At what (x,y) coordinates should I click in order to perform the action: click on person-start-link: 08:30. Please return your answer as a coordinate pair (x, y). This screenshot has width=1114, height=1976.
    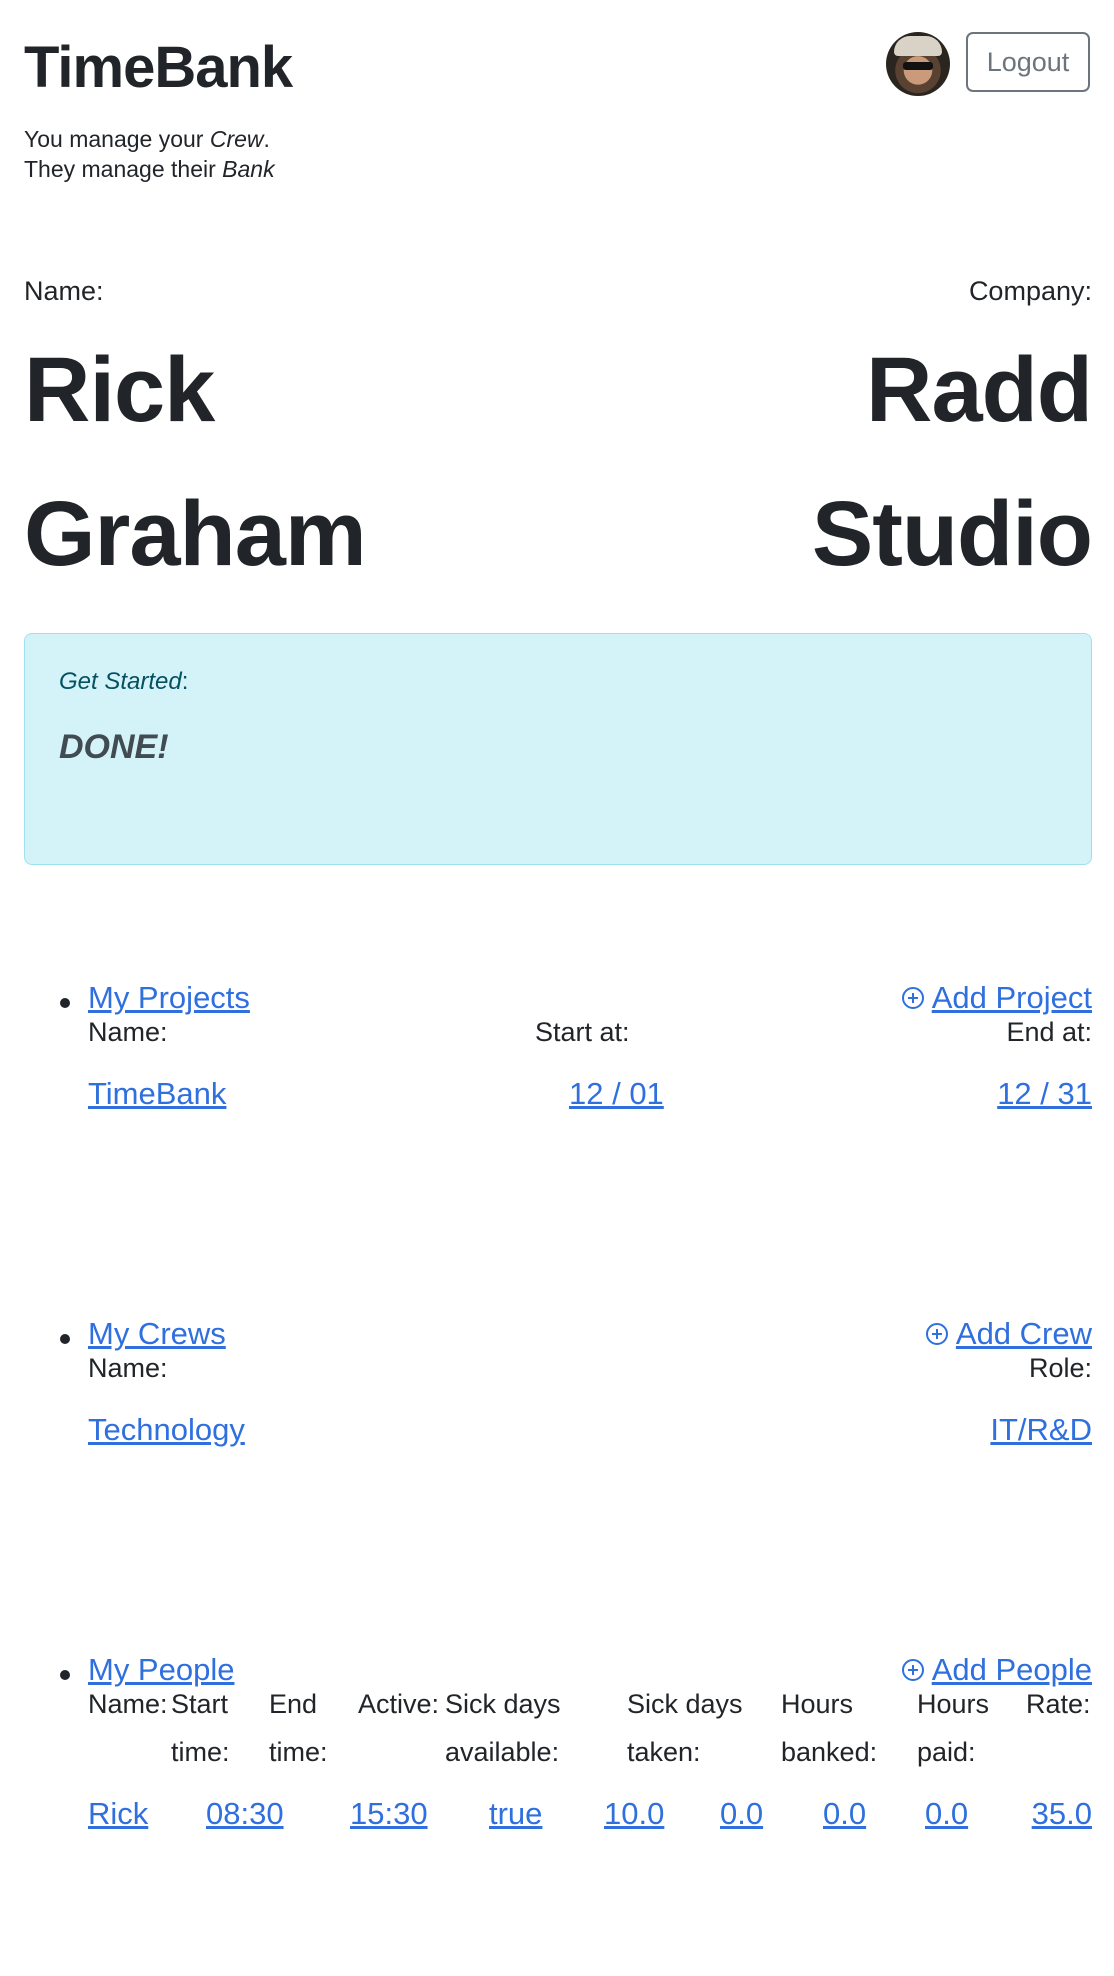
    Looking at the image, I should click on (245, 1814).